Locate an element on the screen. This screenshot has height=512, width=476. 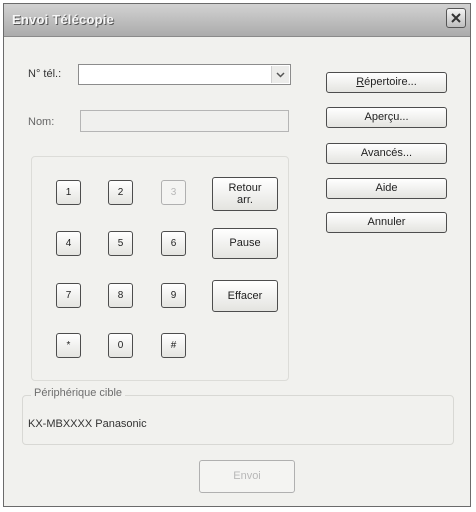
send-button: Envoi is located at coordinates (247, 476).